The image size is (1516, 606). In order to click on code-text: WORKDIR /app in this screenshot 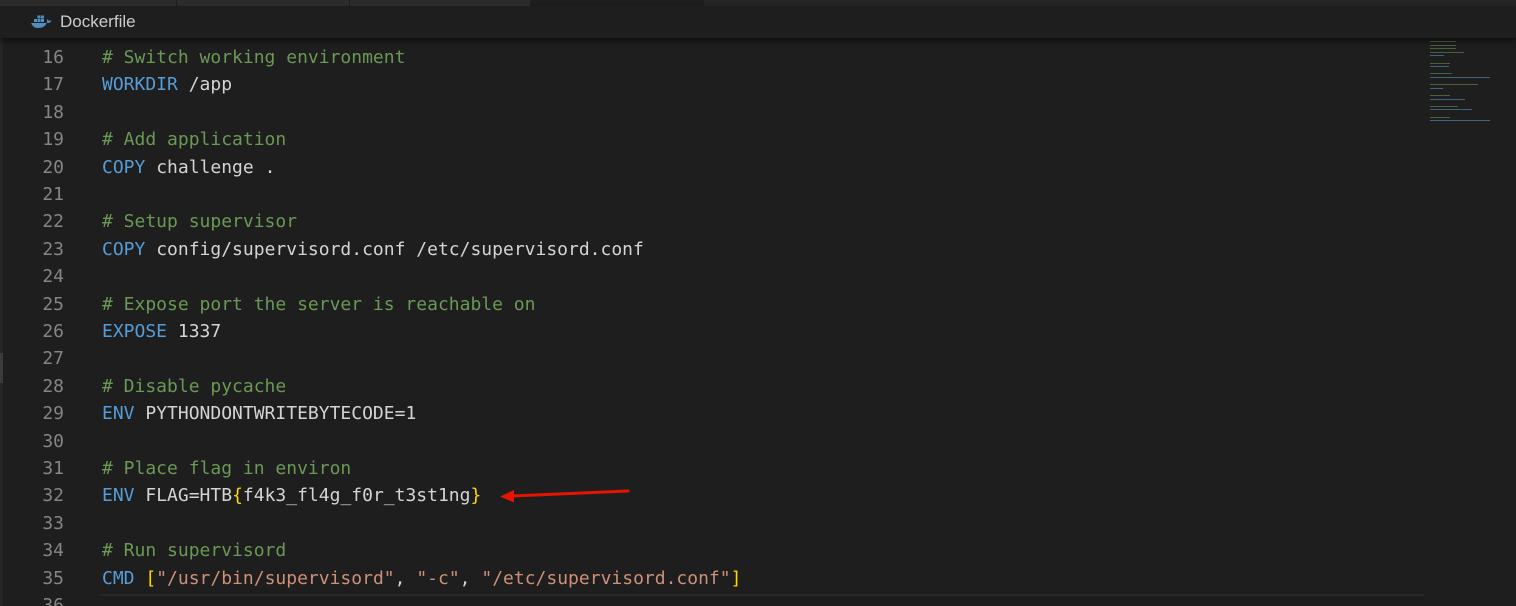, I will do `click(167, 84)`.